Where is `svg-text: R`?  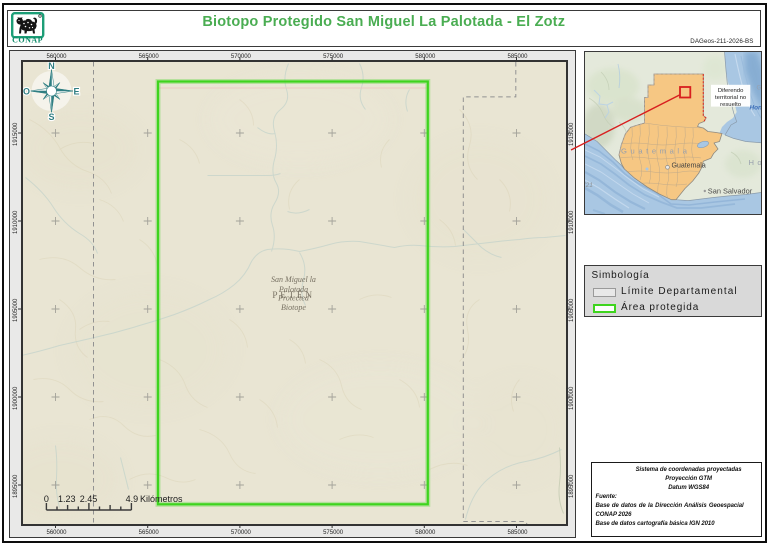 svg-text: R is located at coordinates (40, 16).